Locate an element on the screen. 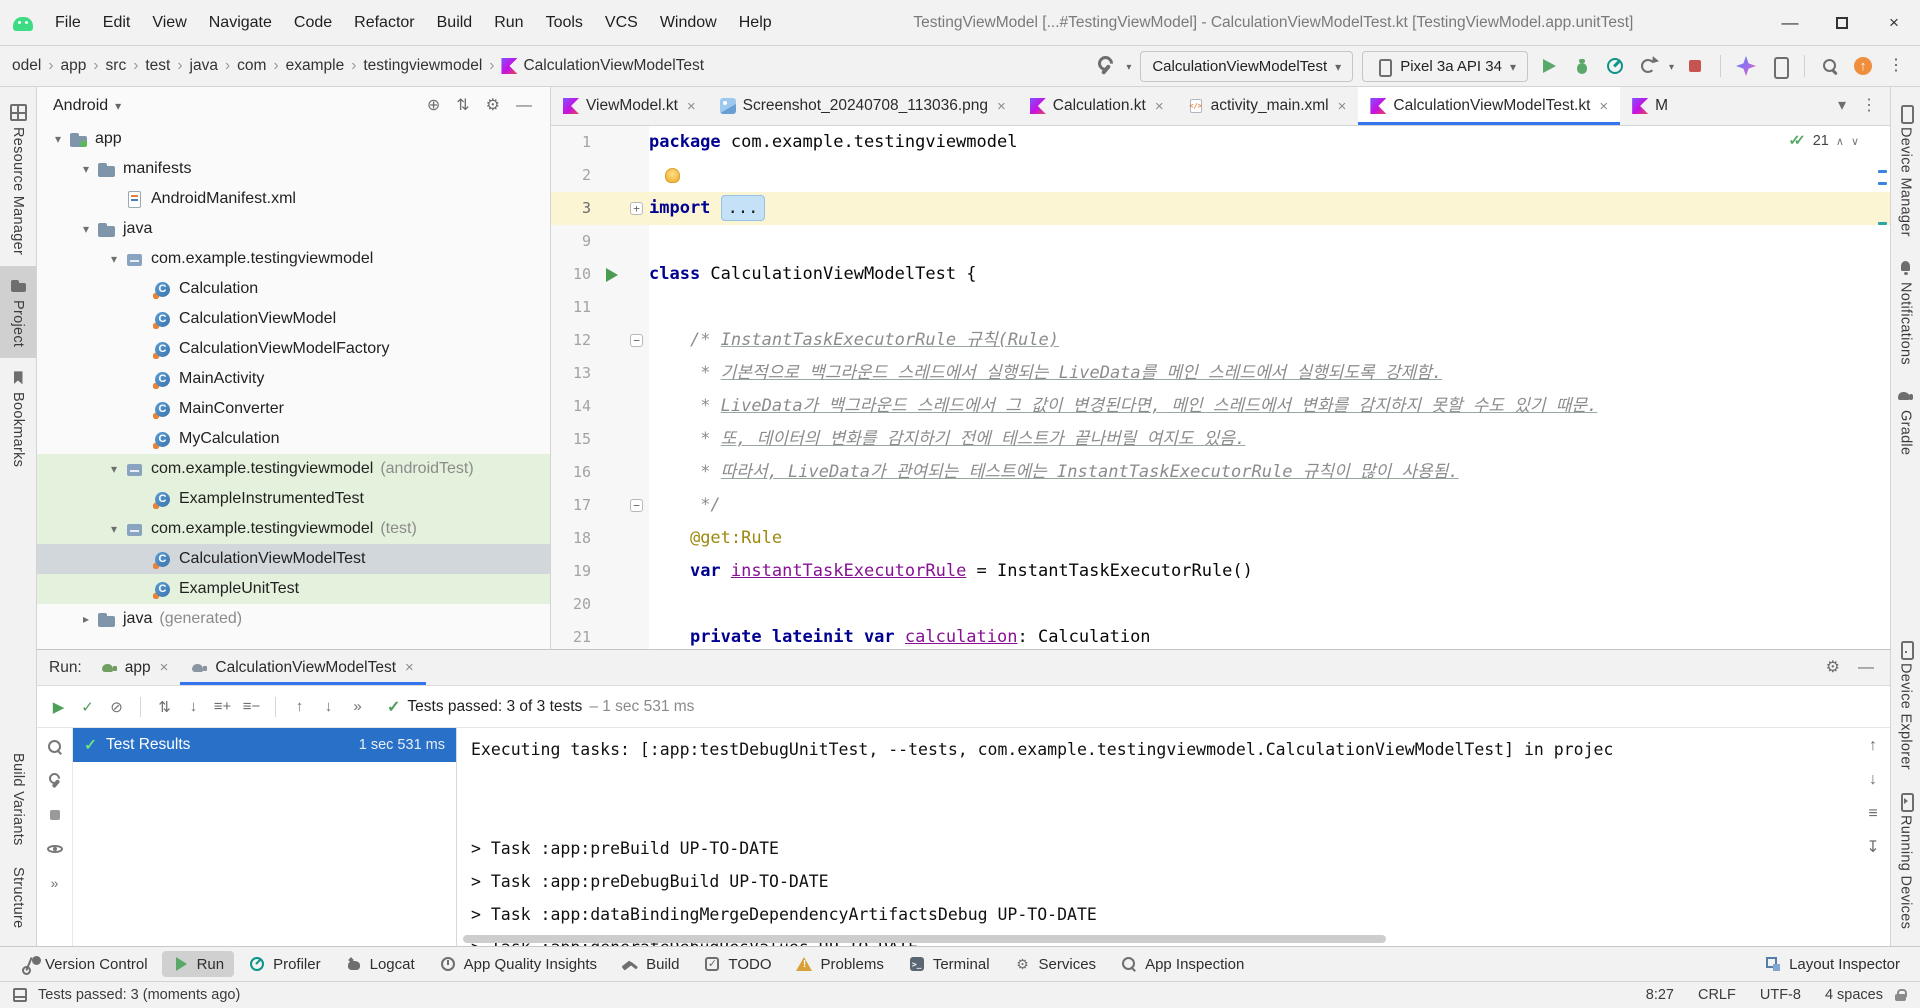 The width and height of the screenshot is (1920, 1008). device-select: Pixel 3a API 34 is located at coordinates (1445, 66).